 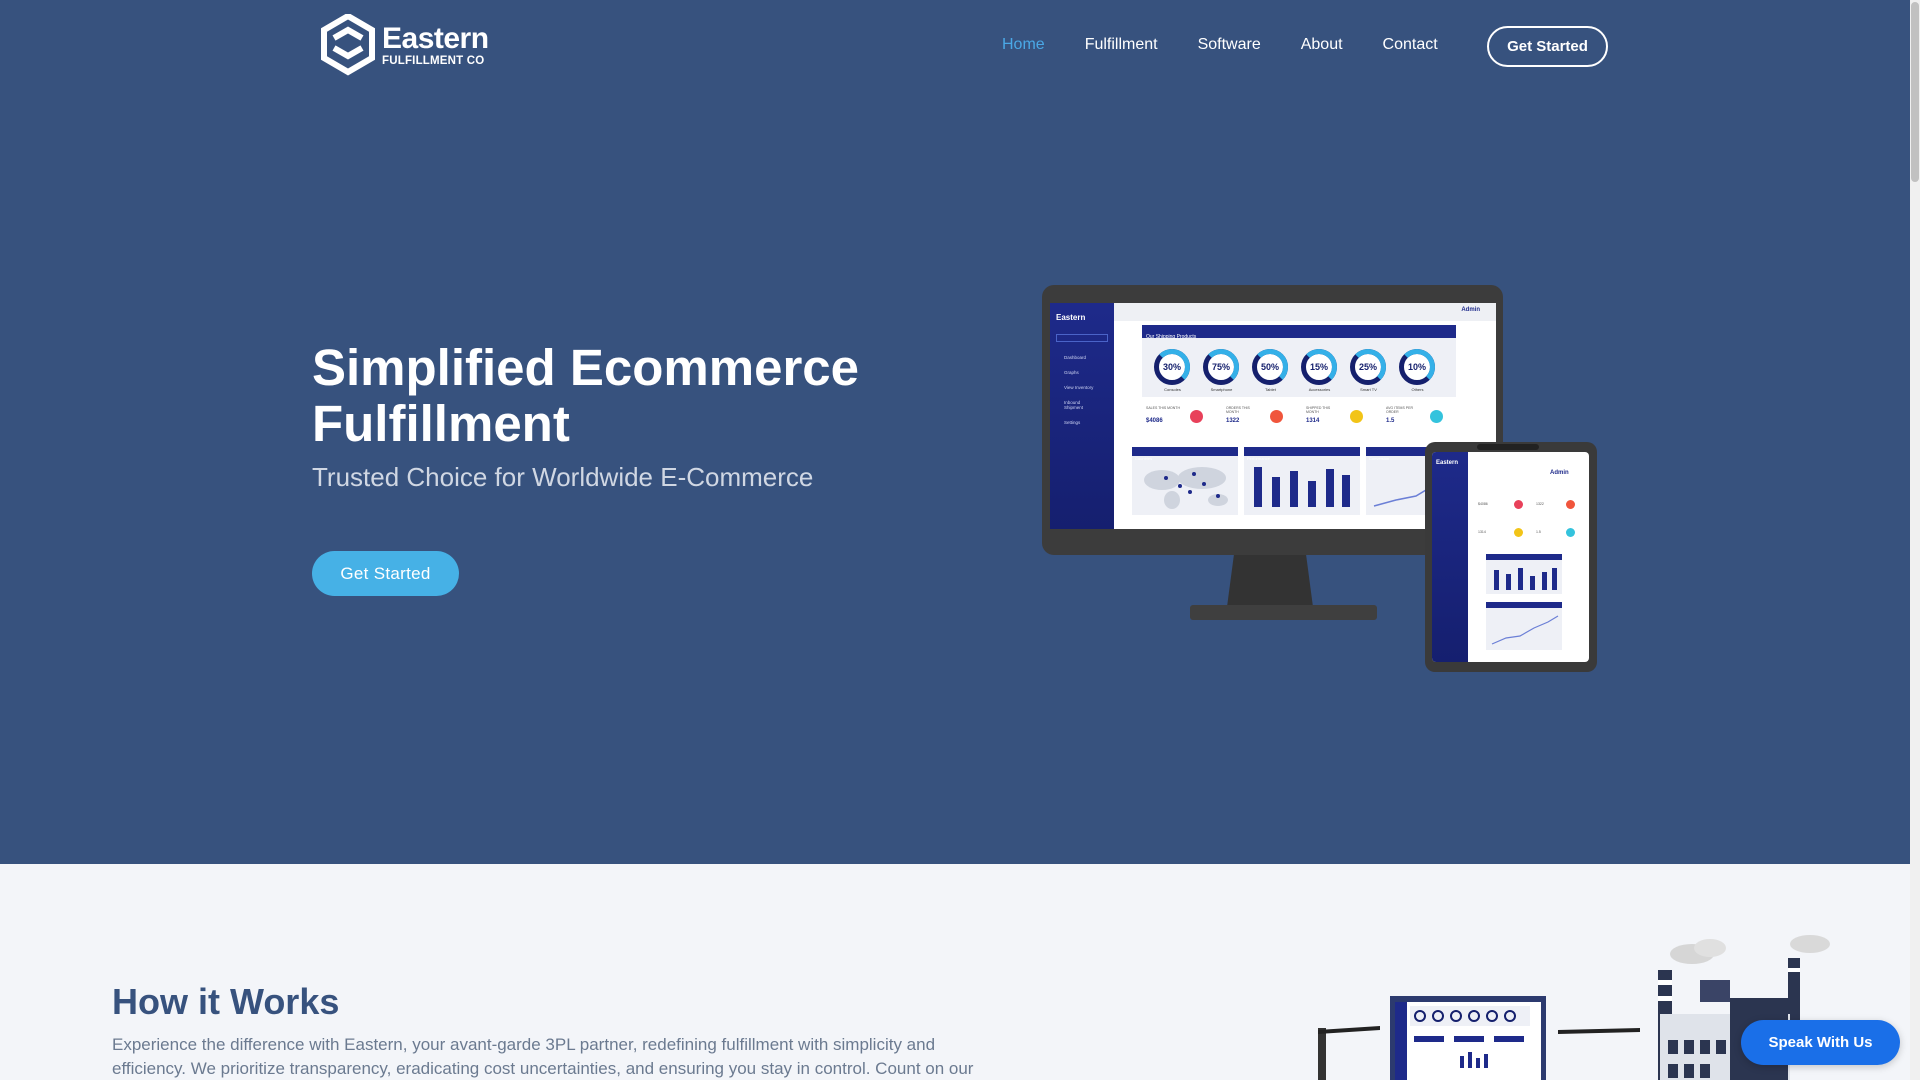 I want to click on sidebar-item-inbound: Inbound Shipment, so click(x=1074, y=405).